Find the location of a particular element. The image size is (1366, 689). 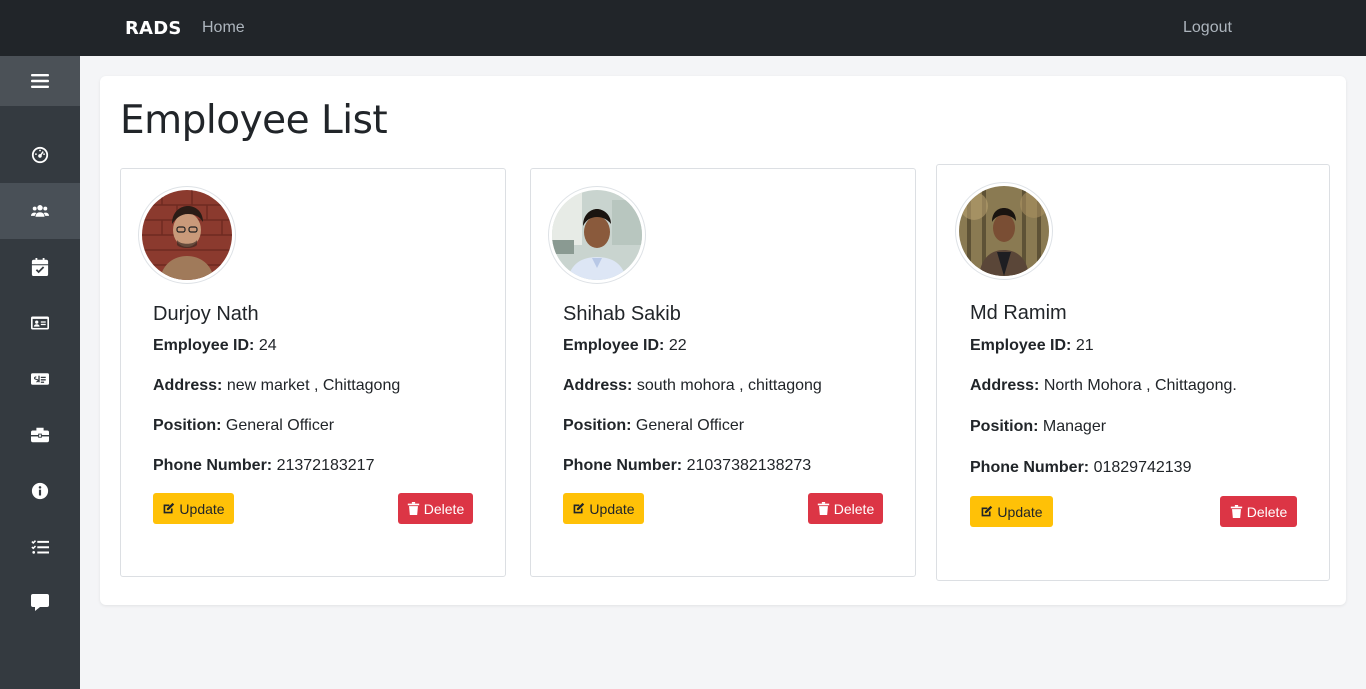

address-row: Address: North Mohora , Chittagong. is located at coordinates (1103, 386).